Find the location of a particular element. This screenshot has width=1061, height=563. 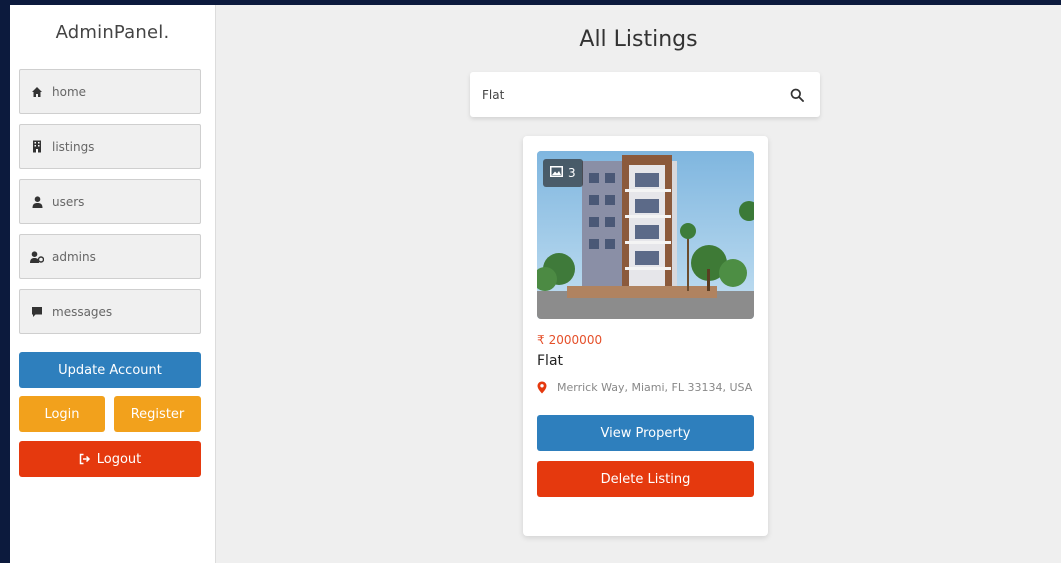

property-image: 3 is located at coordinates (645, 235).